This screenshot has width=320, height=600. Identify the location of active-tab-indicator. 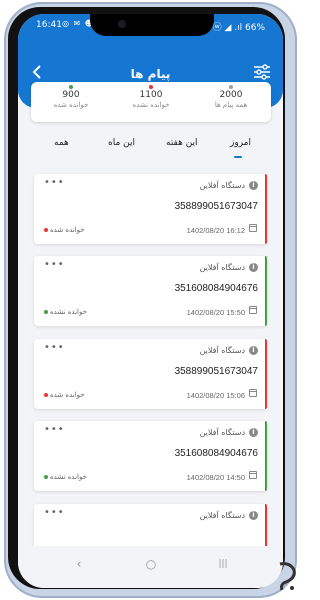
(238, 157).